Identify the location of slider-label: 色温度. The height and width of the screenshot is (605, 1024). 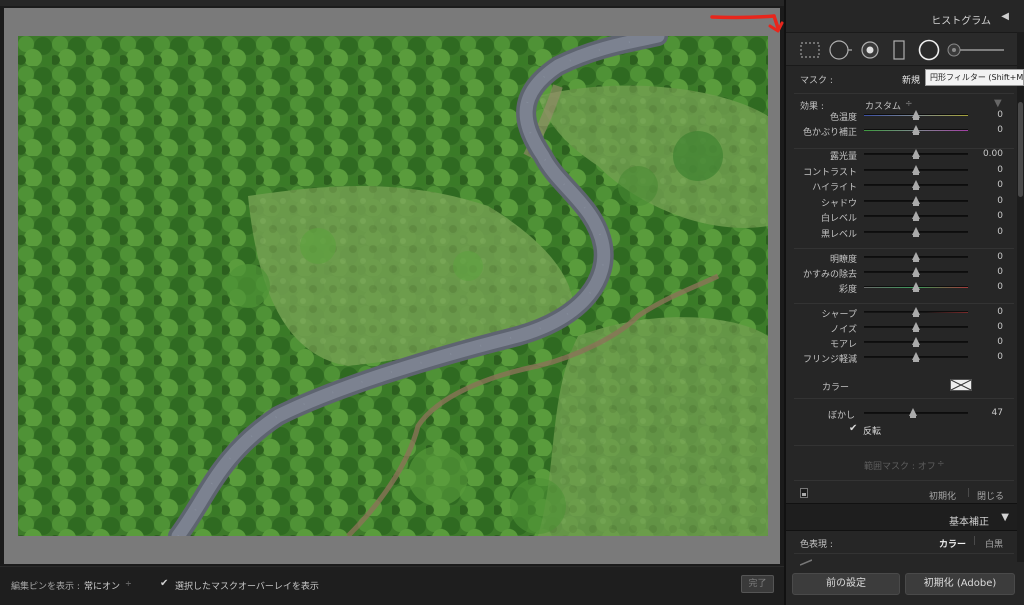
(843, 118).